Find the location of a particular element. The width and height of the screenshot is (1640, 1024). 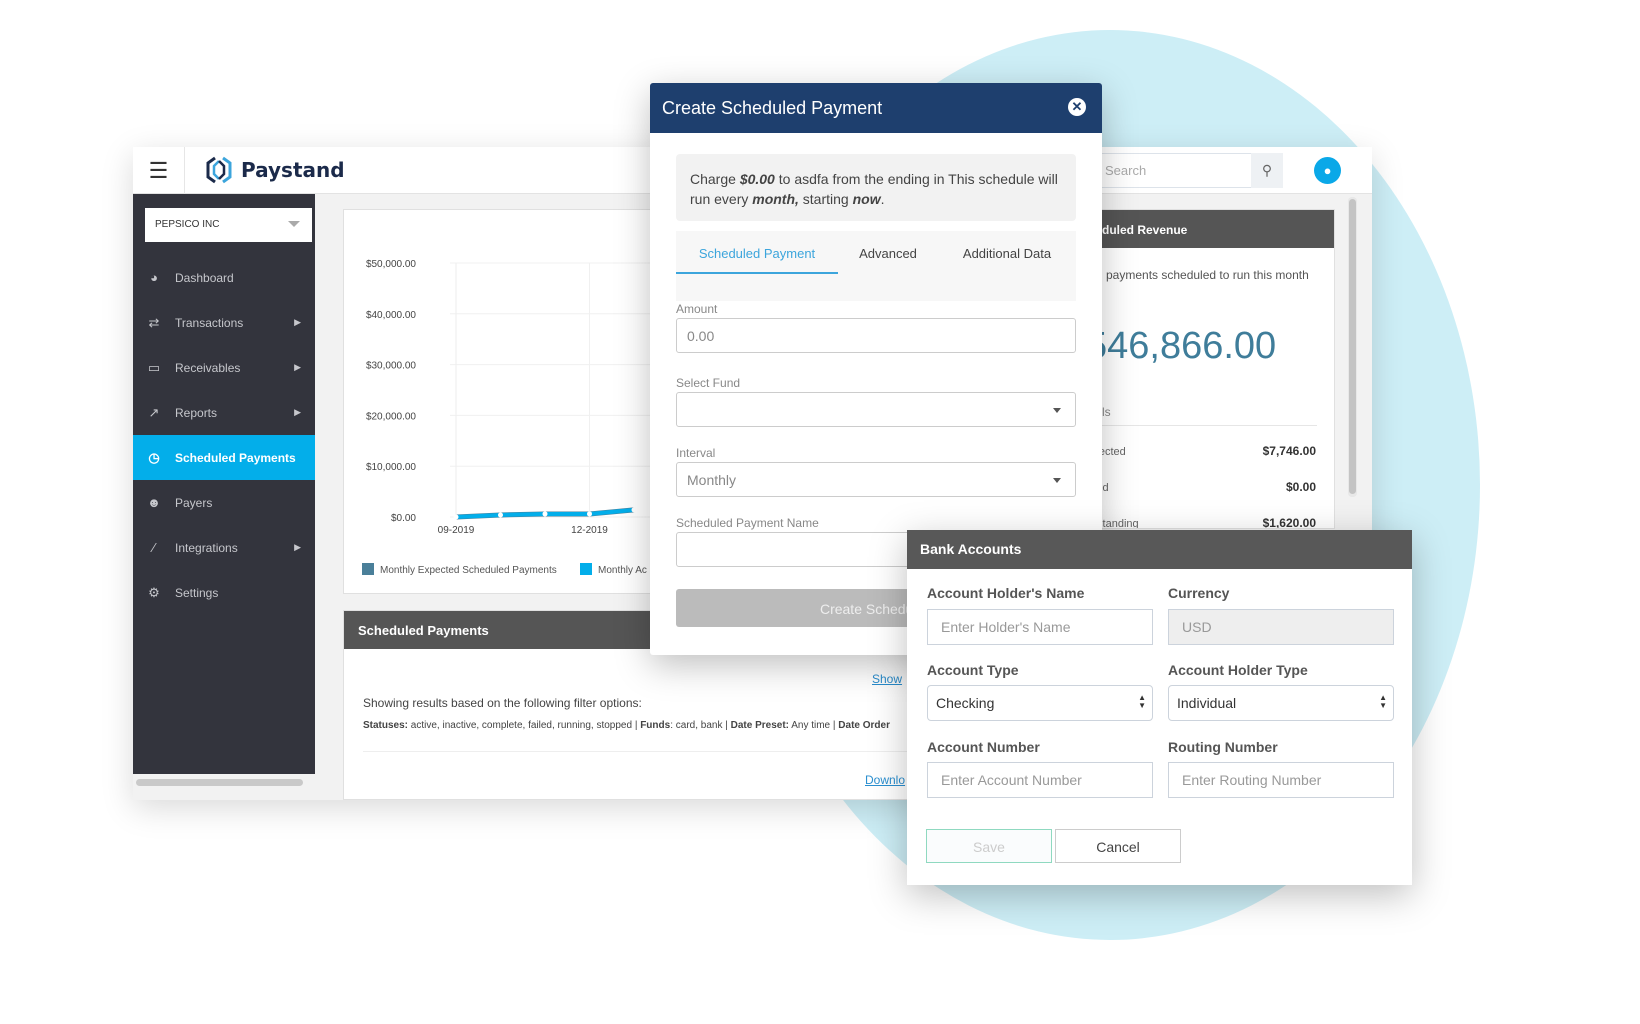

holder-type-label: Account Holder Type is located at coordinates (1238, 670).